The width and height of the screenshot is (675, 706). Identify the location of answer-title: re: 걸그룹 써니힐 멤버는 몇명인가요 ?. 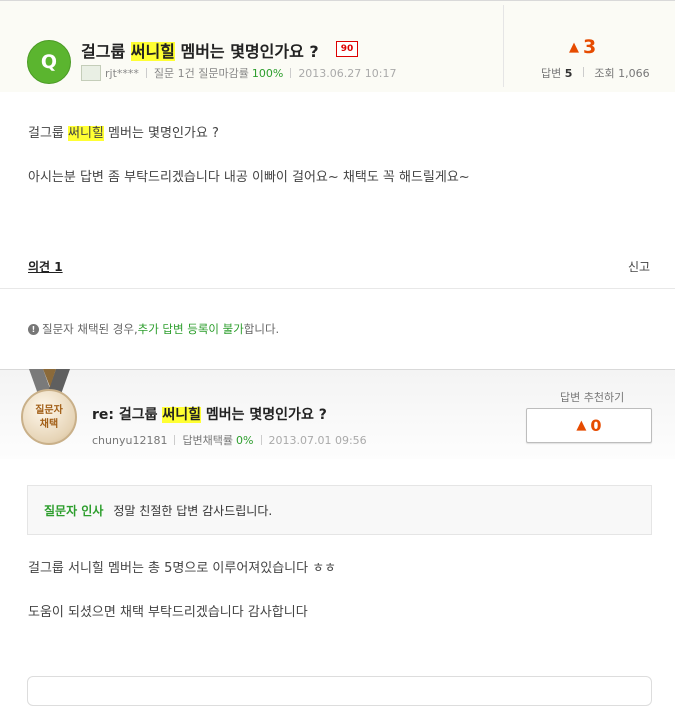
(209, 414).